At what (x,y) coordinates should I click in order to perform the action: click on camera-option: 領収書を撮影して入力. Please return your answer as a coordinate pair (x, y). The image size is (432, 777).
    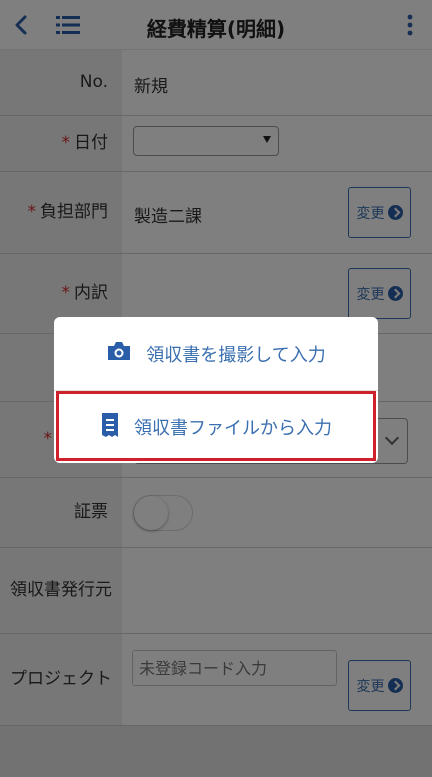
    Looking at the image, I should click on (216, 354).